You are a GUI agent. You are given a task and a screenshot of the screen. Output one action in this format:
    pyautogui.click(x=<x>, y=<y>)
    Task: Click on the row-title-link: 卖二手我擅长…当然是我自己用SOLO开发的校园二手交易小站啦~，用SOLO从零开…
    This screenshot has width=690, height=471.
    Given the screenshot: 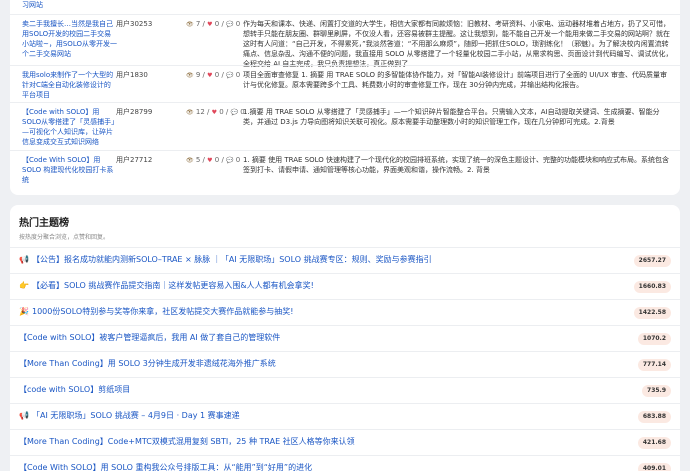 What is the action you would take?
    pyautogui.click(x=69, y=39)
    